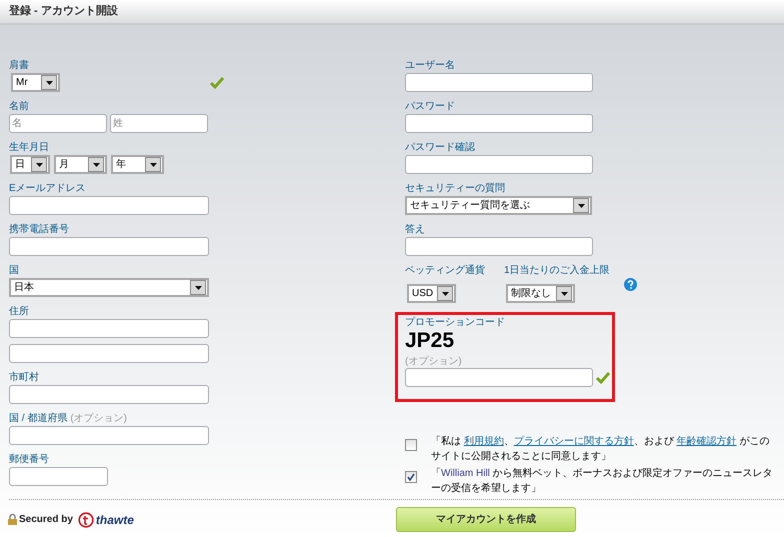 The width and height of the screenshot is (784, 537). Describe the element at coordinates (430, 341) in the screenshot. I see `promo-code: JP25` at that location.